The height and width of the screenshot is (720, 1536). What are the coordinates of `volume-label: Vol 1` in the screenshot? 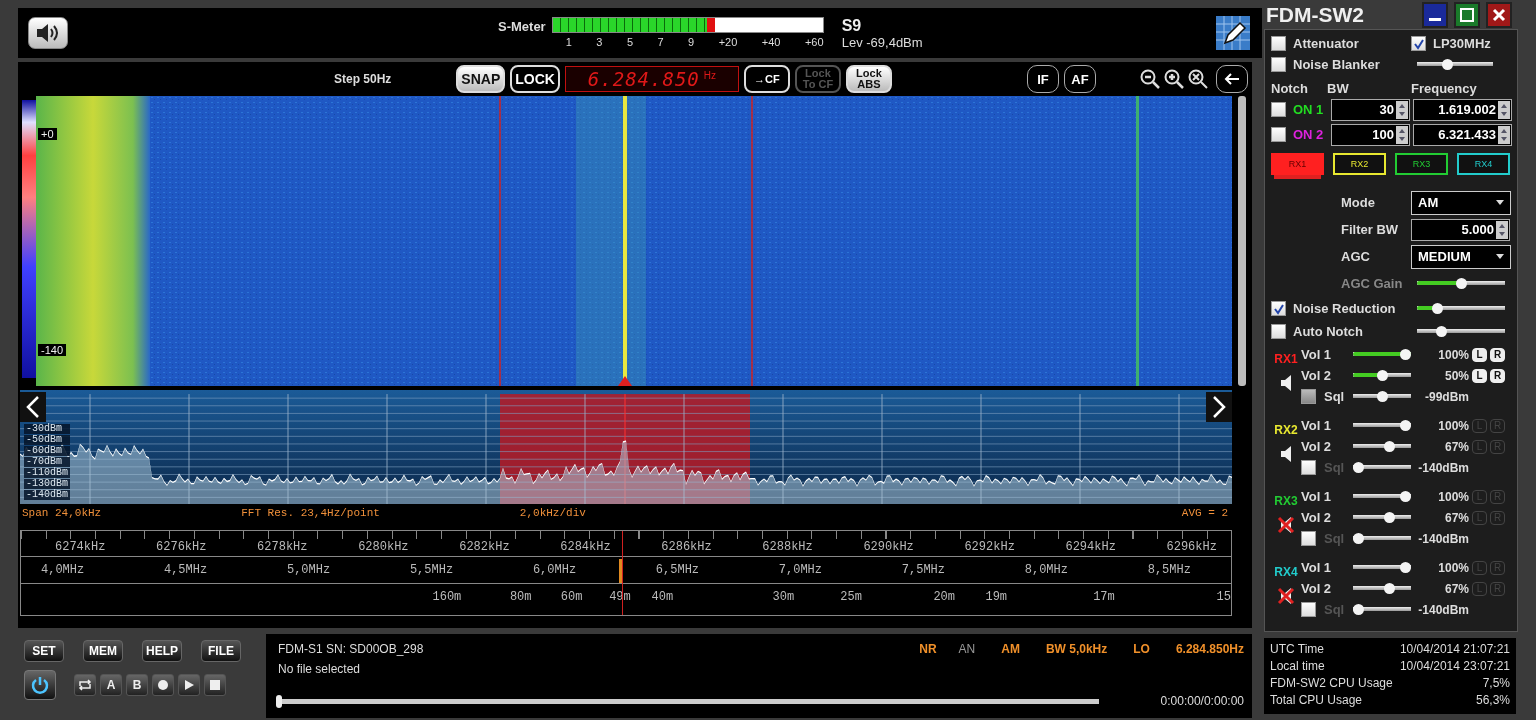 It's located at (1317, 425).